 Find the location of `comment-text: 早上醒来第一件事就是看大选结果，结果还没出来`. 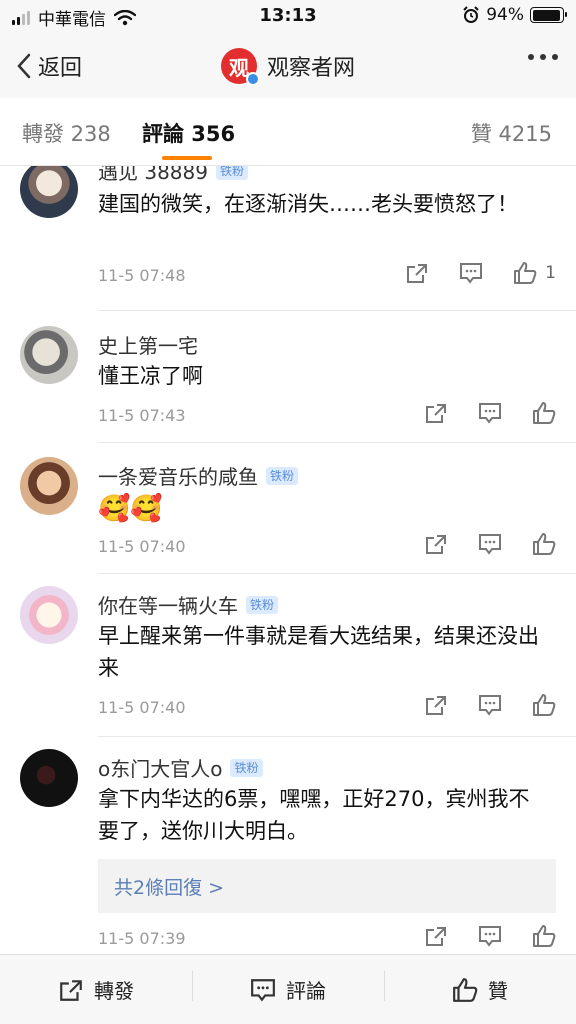

comment-text: 早上醒来第一件事就是看大选结果，结果还没出来 is located at coordinates (318, 652).